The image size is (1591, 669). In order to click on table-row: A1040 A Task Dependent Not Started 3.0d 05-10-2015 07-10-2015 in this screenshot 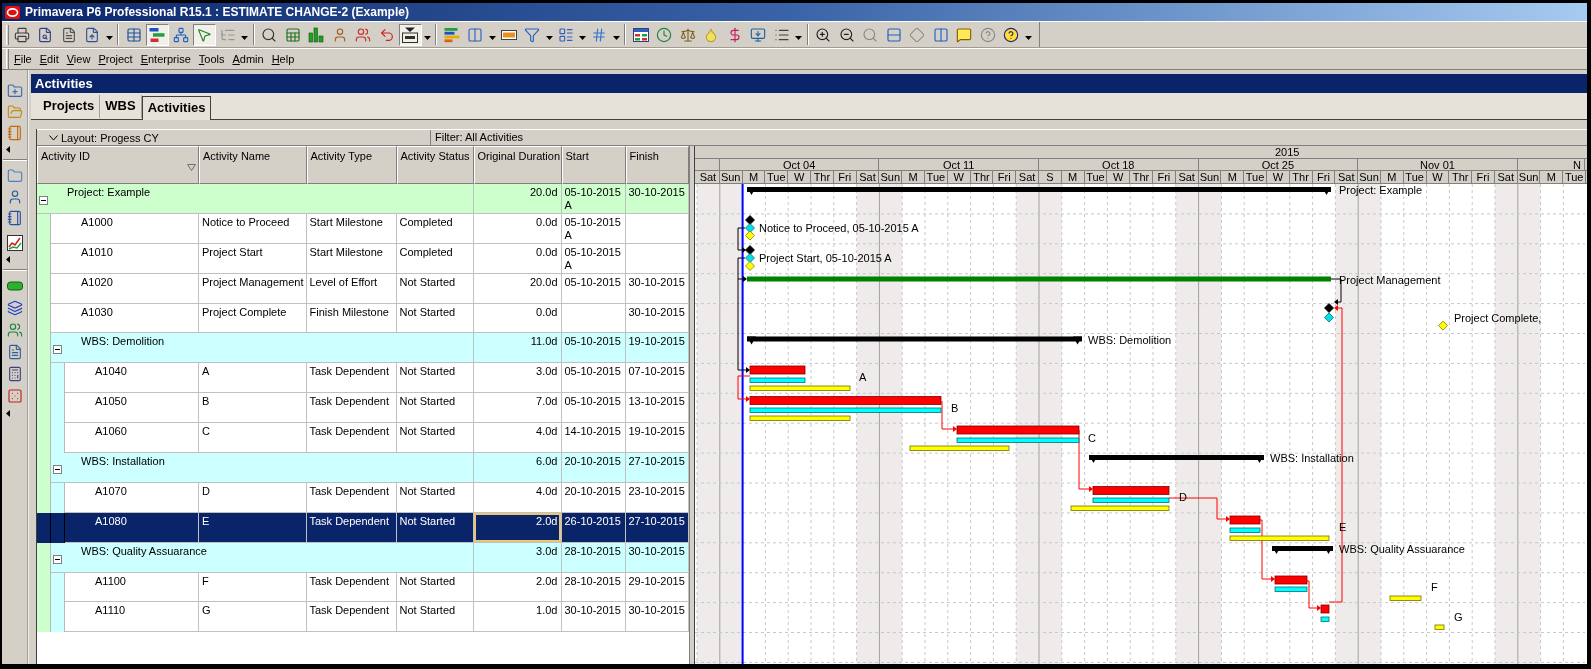, I will do `click(363, 378)`.